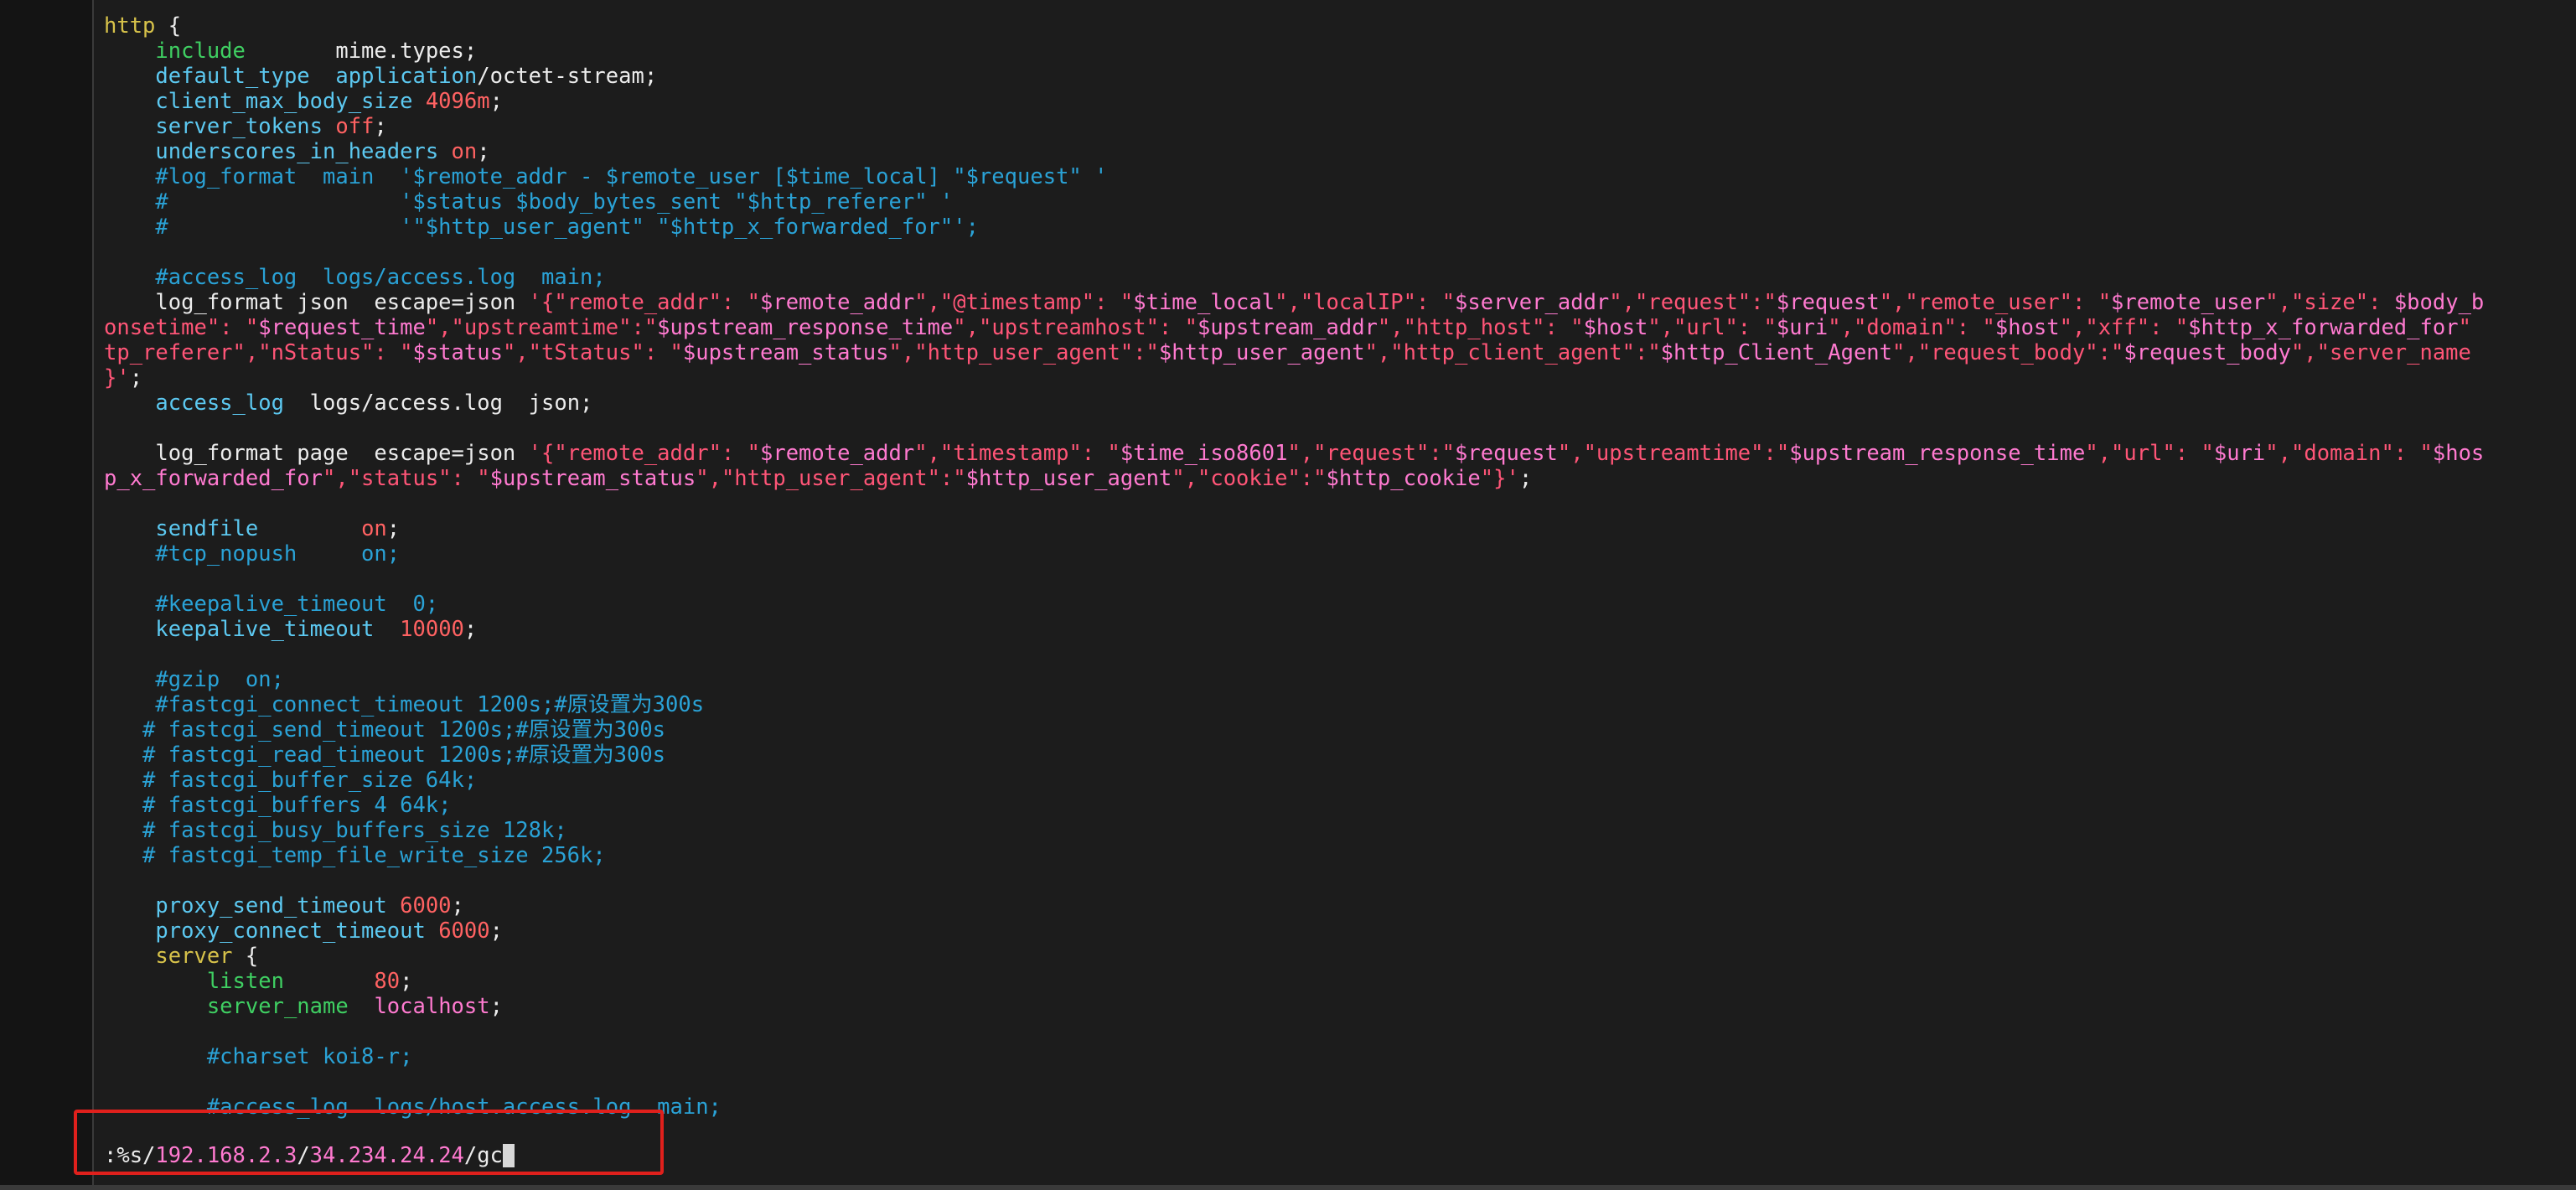  Describe the element at coordinates (355, 126) in the screenshot. I see `code-token: off` at that location.